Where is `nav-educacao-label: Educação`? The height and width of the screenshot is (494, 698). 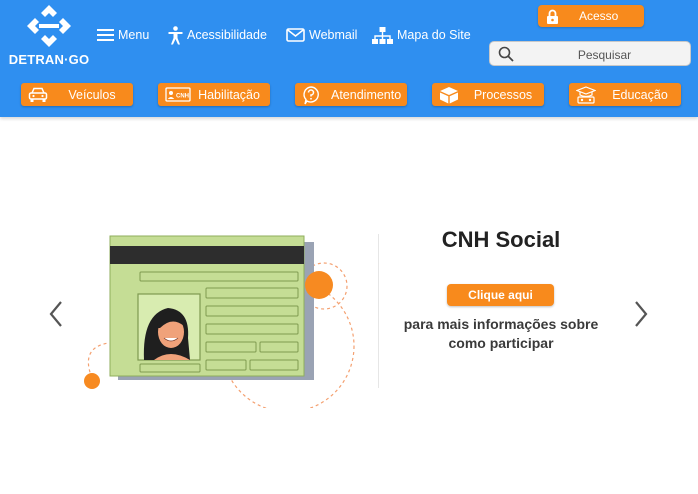
nav-educacao-label: Educação is located at coordinates (640, 94).